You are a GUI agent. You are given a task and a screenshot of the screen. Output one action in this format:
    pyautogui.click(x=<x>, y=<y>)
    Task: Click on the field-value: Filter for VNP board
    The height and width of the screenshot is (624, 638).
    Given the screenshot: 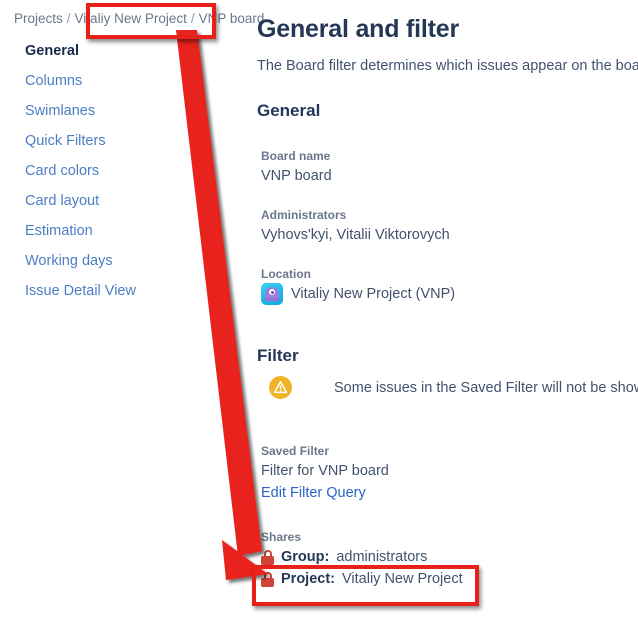 What is the action you would take?
    pyautogui.click(x=325, y=471)
    